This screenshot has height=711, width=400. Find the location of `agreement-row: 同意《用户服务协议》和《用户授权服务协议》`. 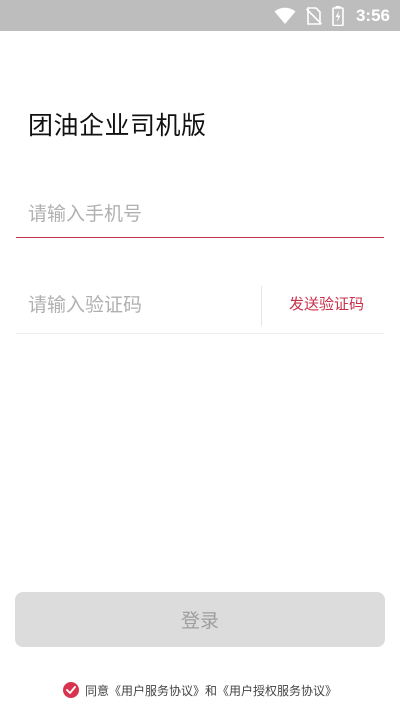

agreement-row: 同意《用户服务协议》和《用户授权服务协议》 is located at coordinates (200, 690).